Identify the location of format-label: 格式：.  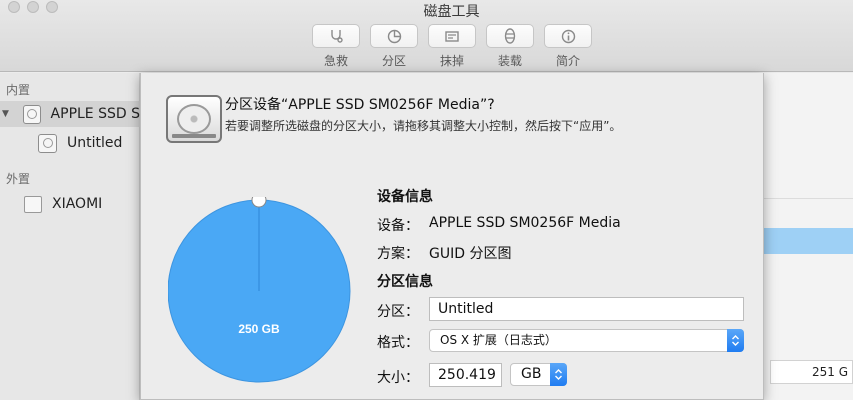
(398, 343).